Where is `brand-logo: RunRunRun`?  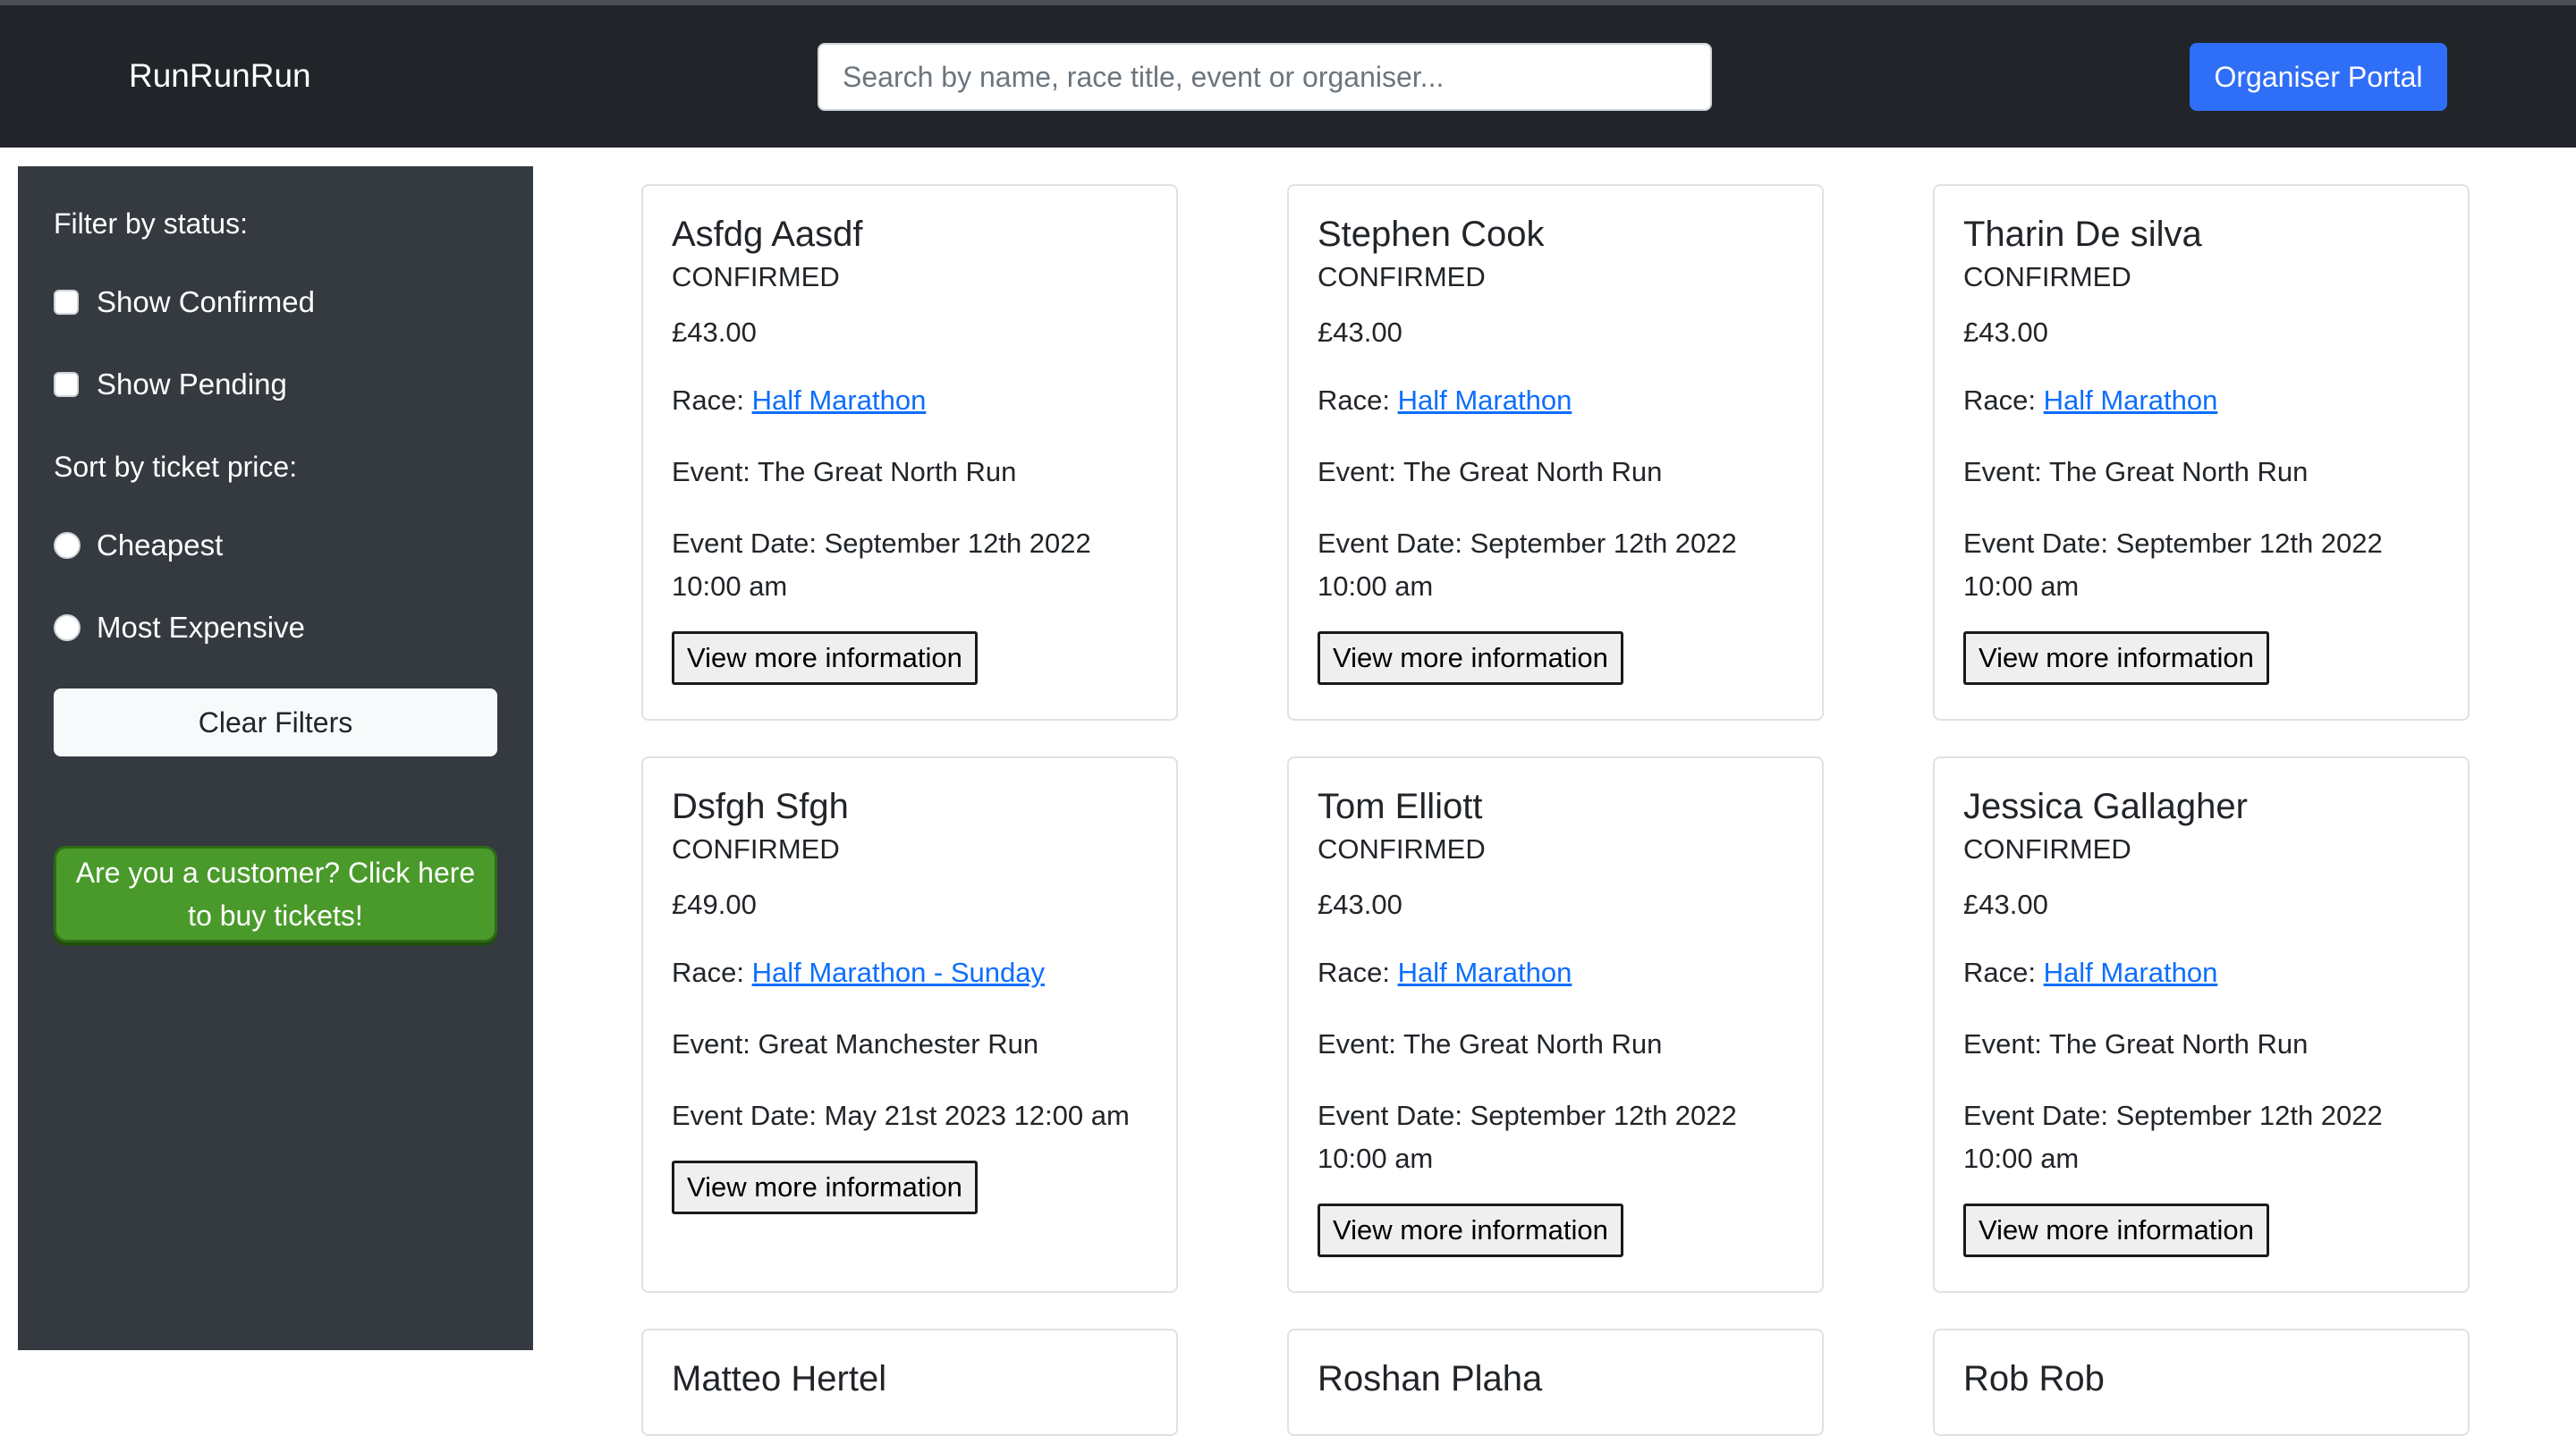
brand-logo: RunRunRun is located at coordinates (220, 76).